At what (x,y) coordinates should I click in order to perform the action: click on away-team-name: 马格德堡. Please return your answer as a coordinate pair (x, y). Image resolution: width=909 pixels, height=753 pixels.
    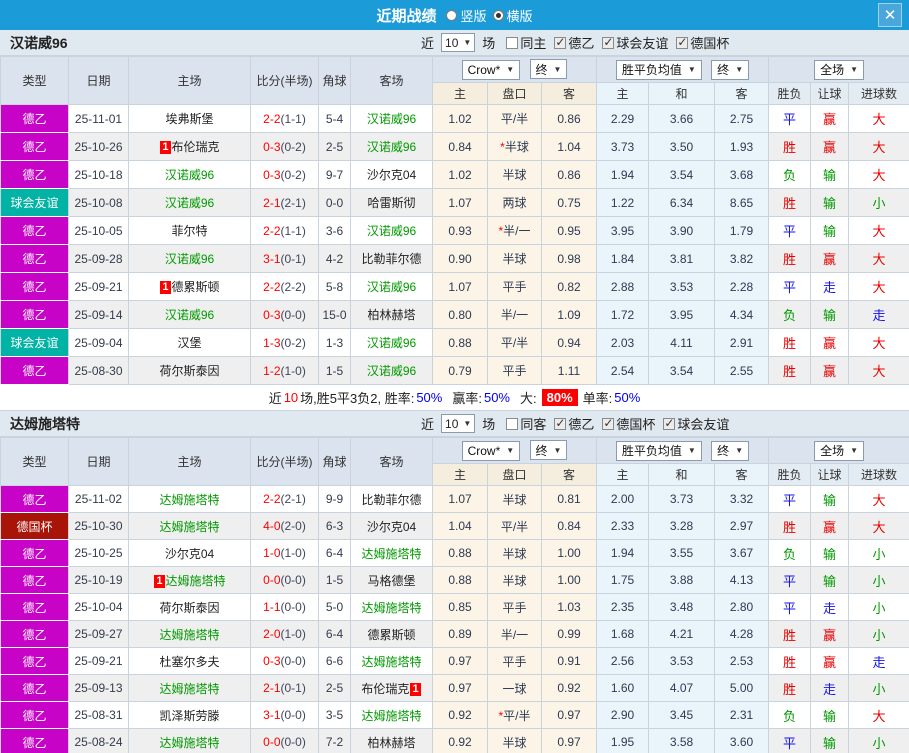
    Looking at the image, I should click on (391, 580).